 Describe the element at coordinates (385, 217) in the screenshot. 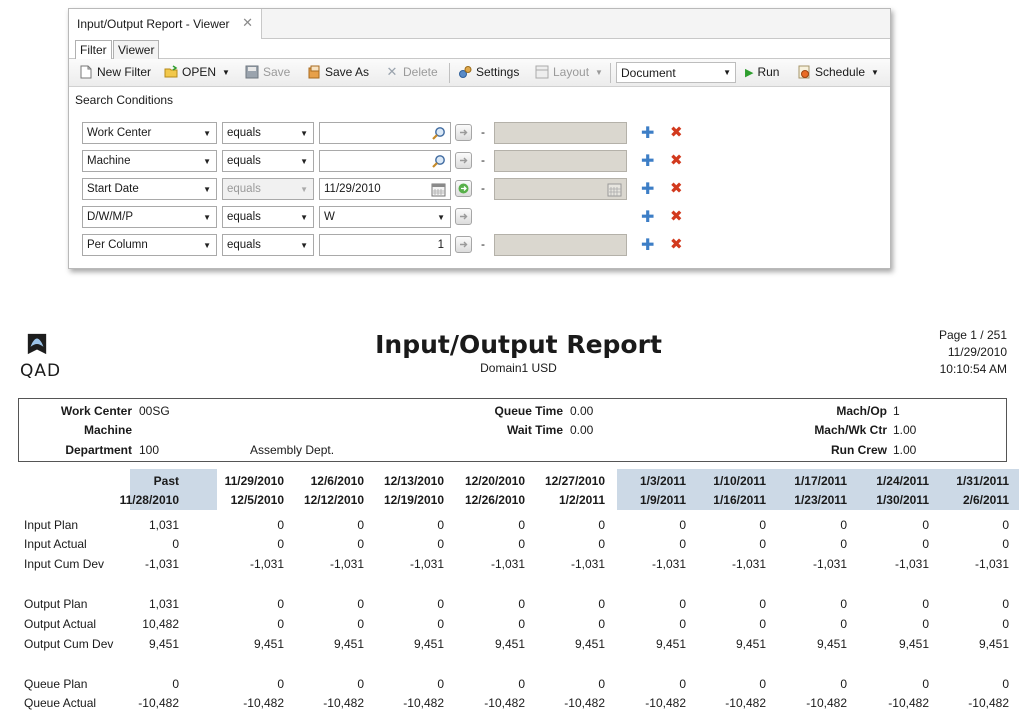

I see `condition-value-select: W ▼` at that location.